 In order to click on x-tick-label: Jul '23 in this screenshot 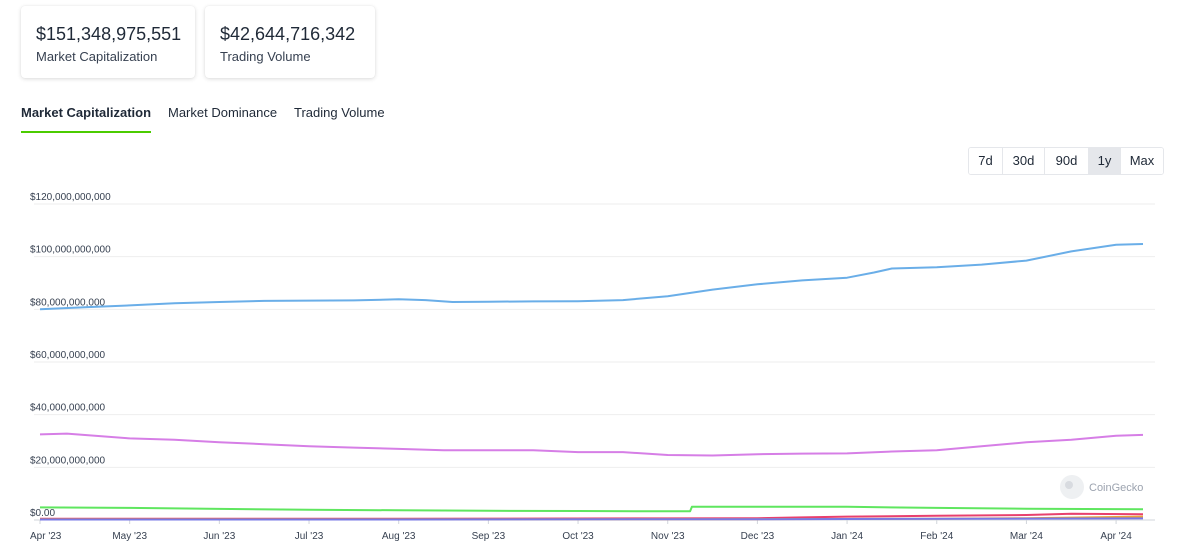, I will do `click(309, 536)`.